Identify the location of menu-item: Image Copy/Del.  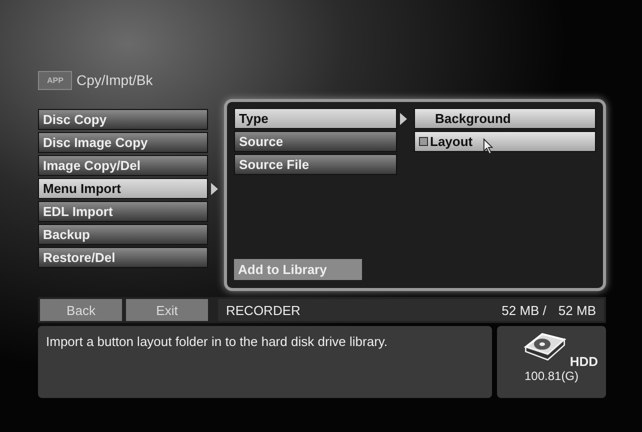
(123, 165).